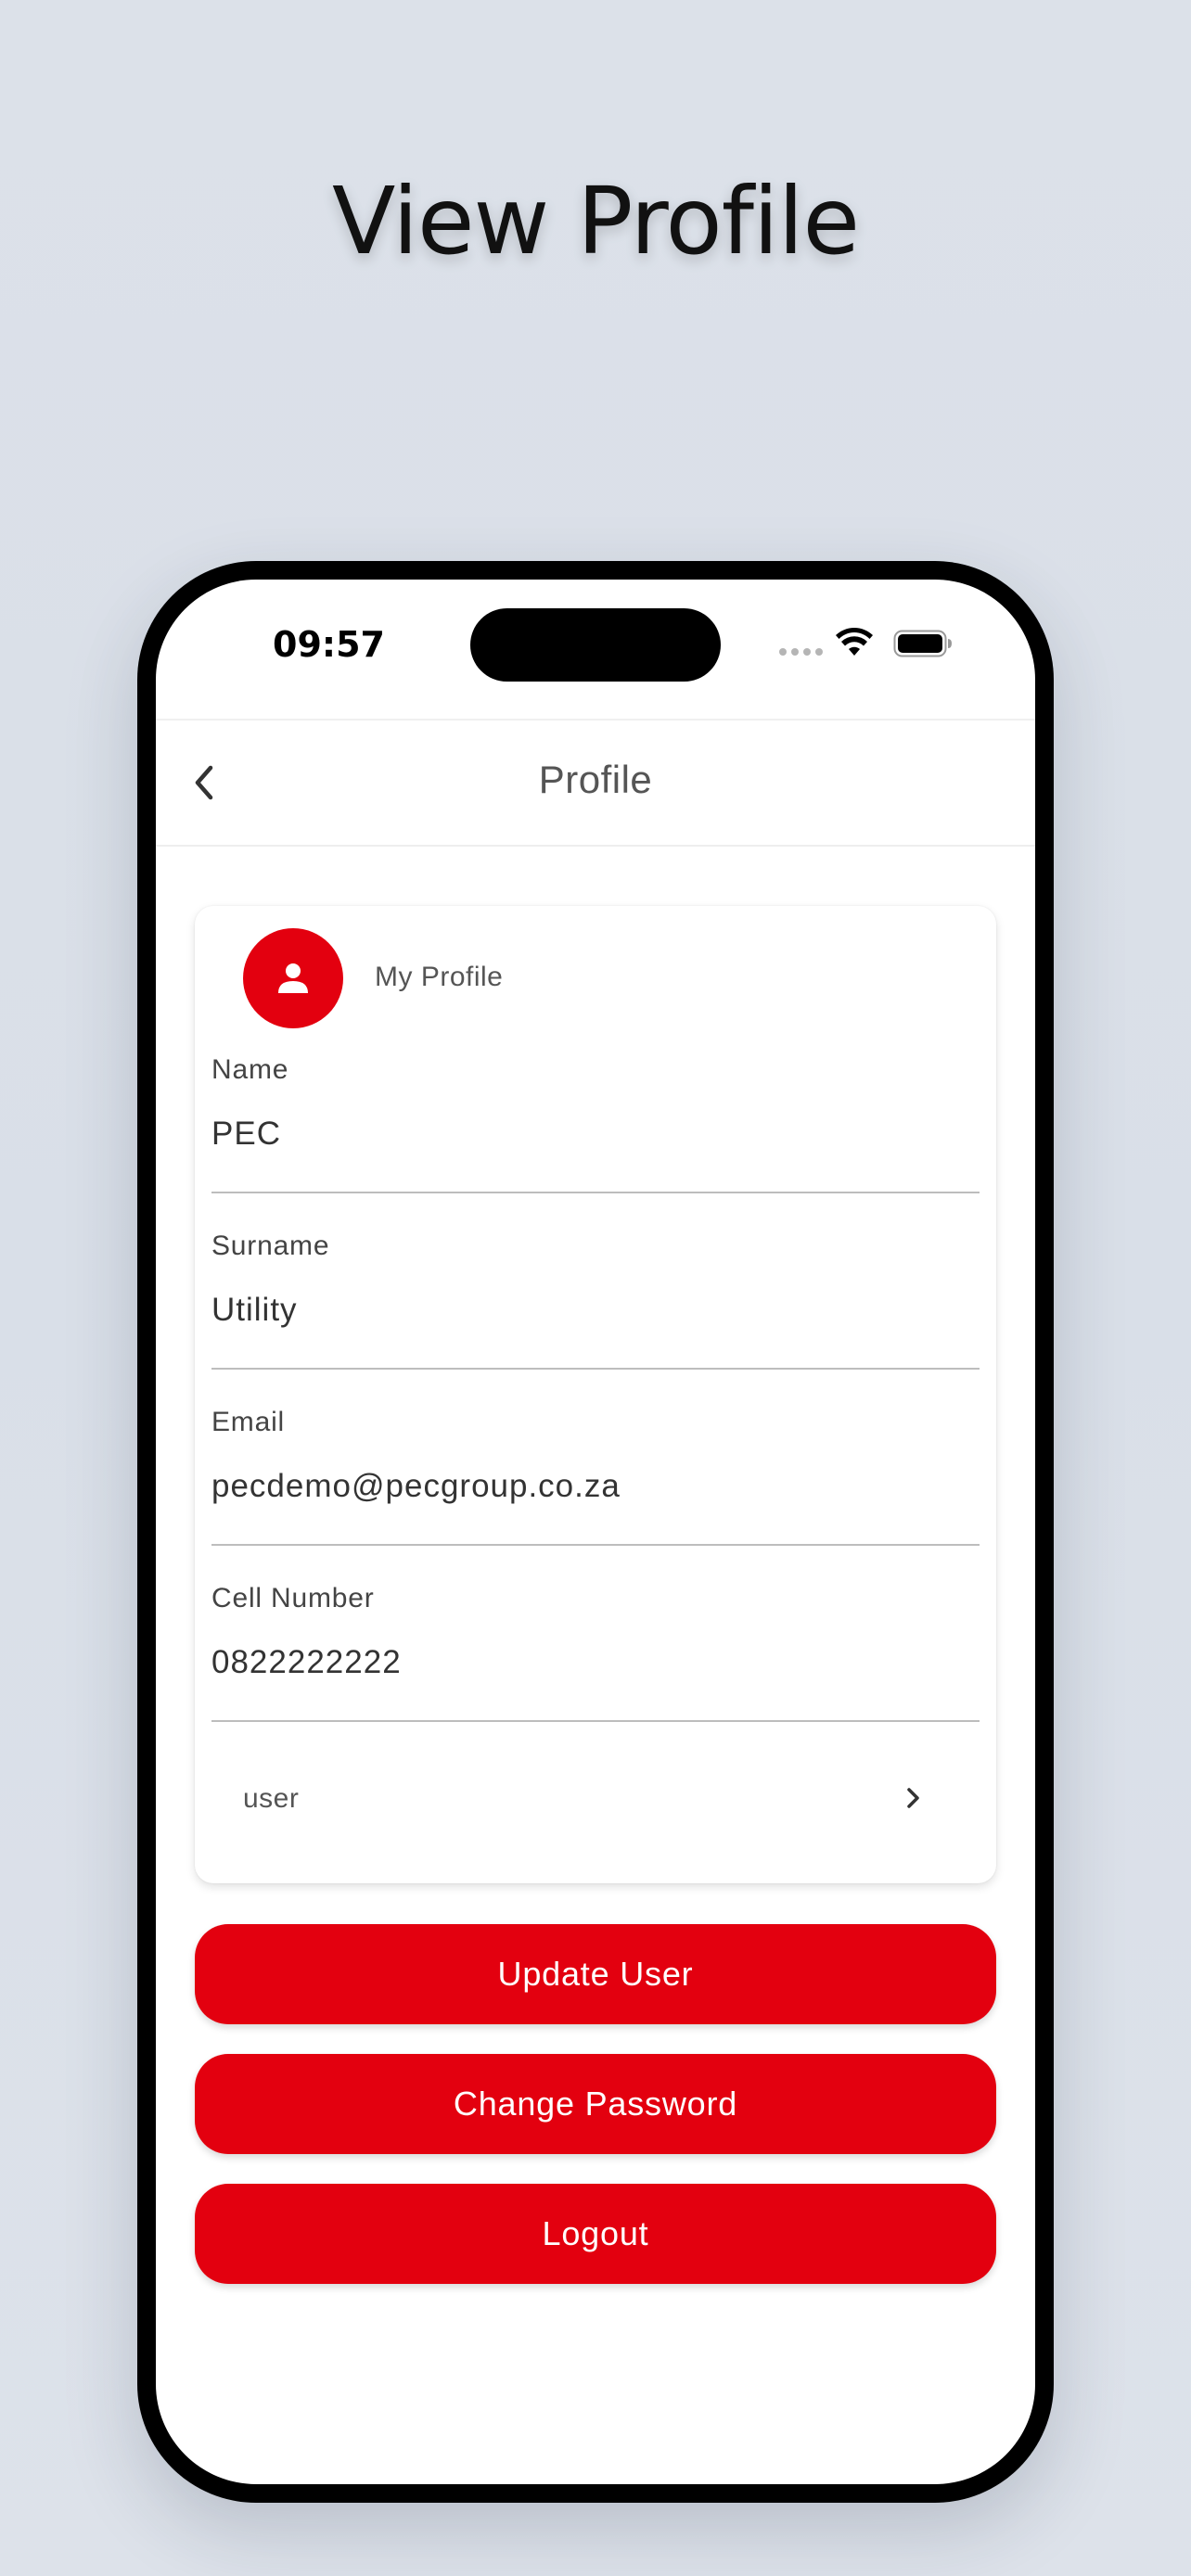 Image resolution: width=1191 pixels, height=2576 pixels. Describe the element at coordinates (250, 1069) in the screenshot. I see `name-label: Name` at that location.